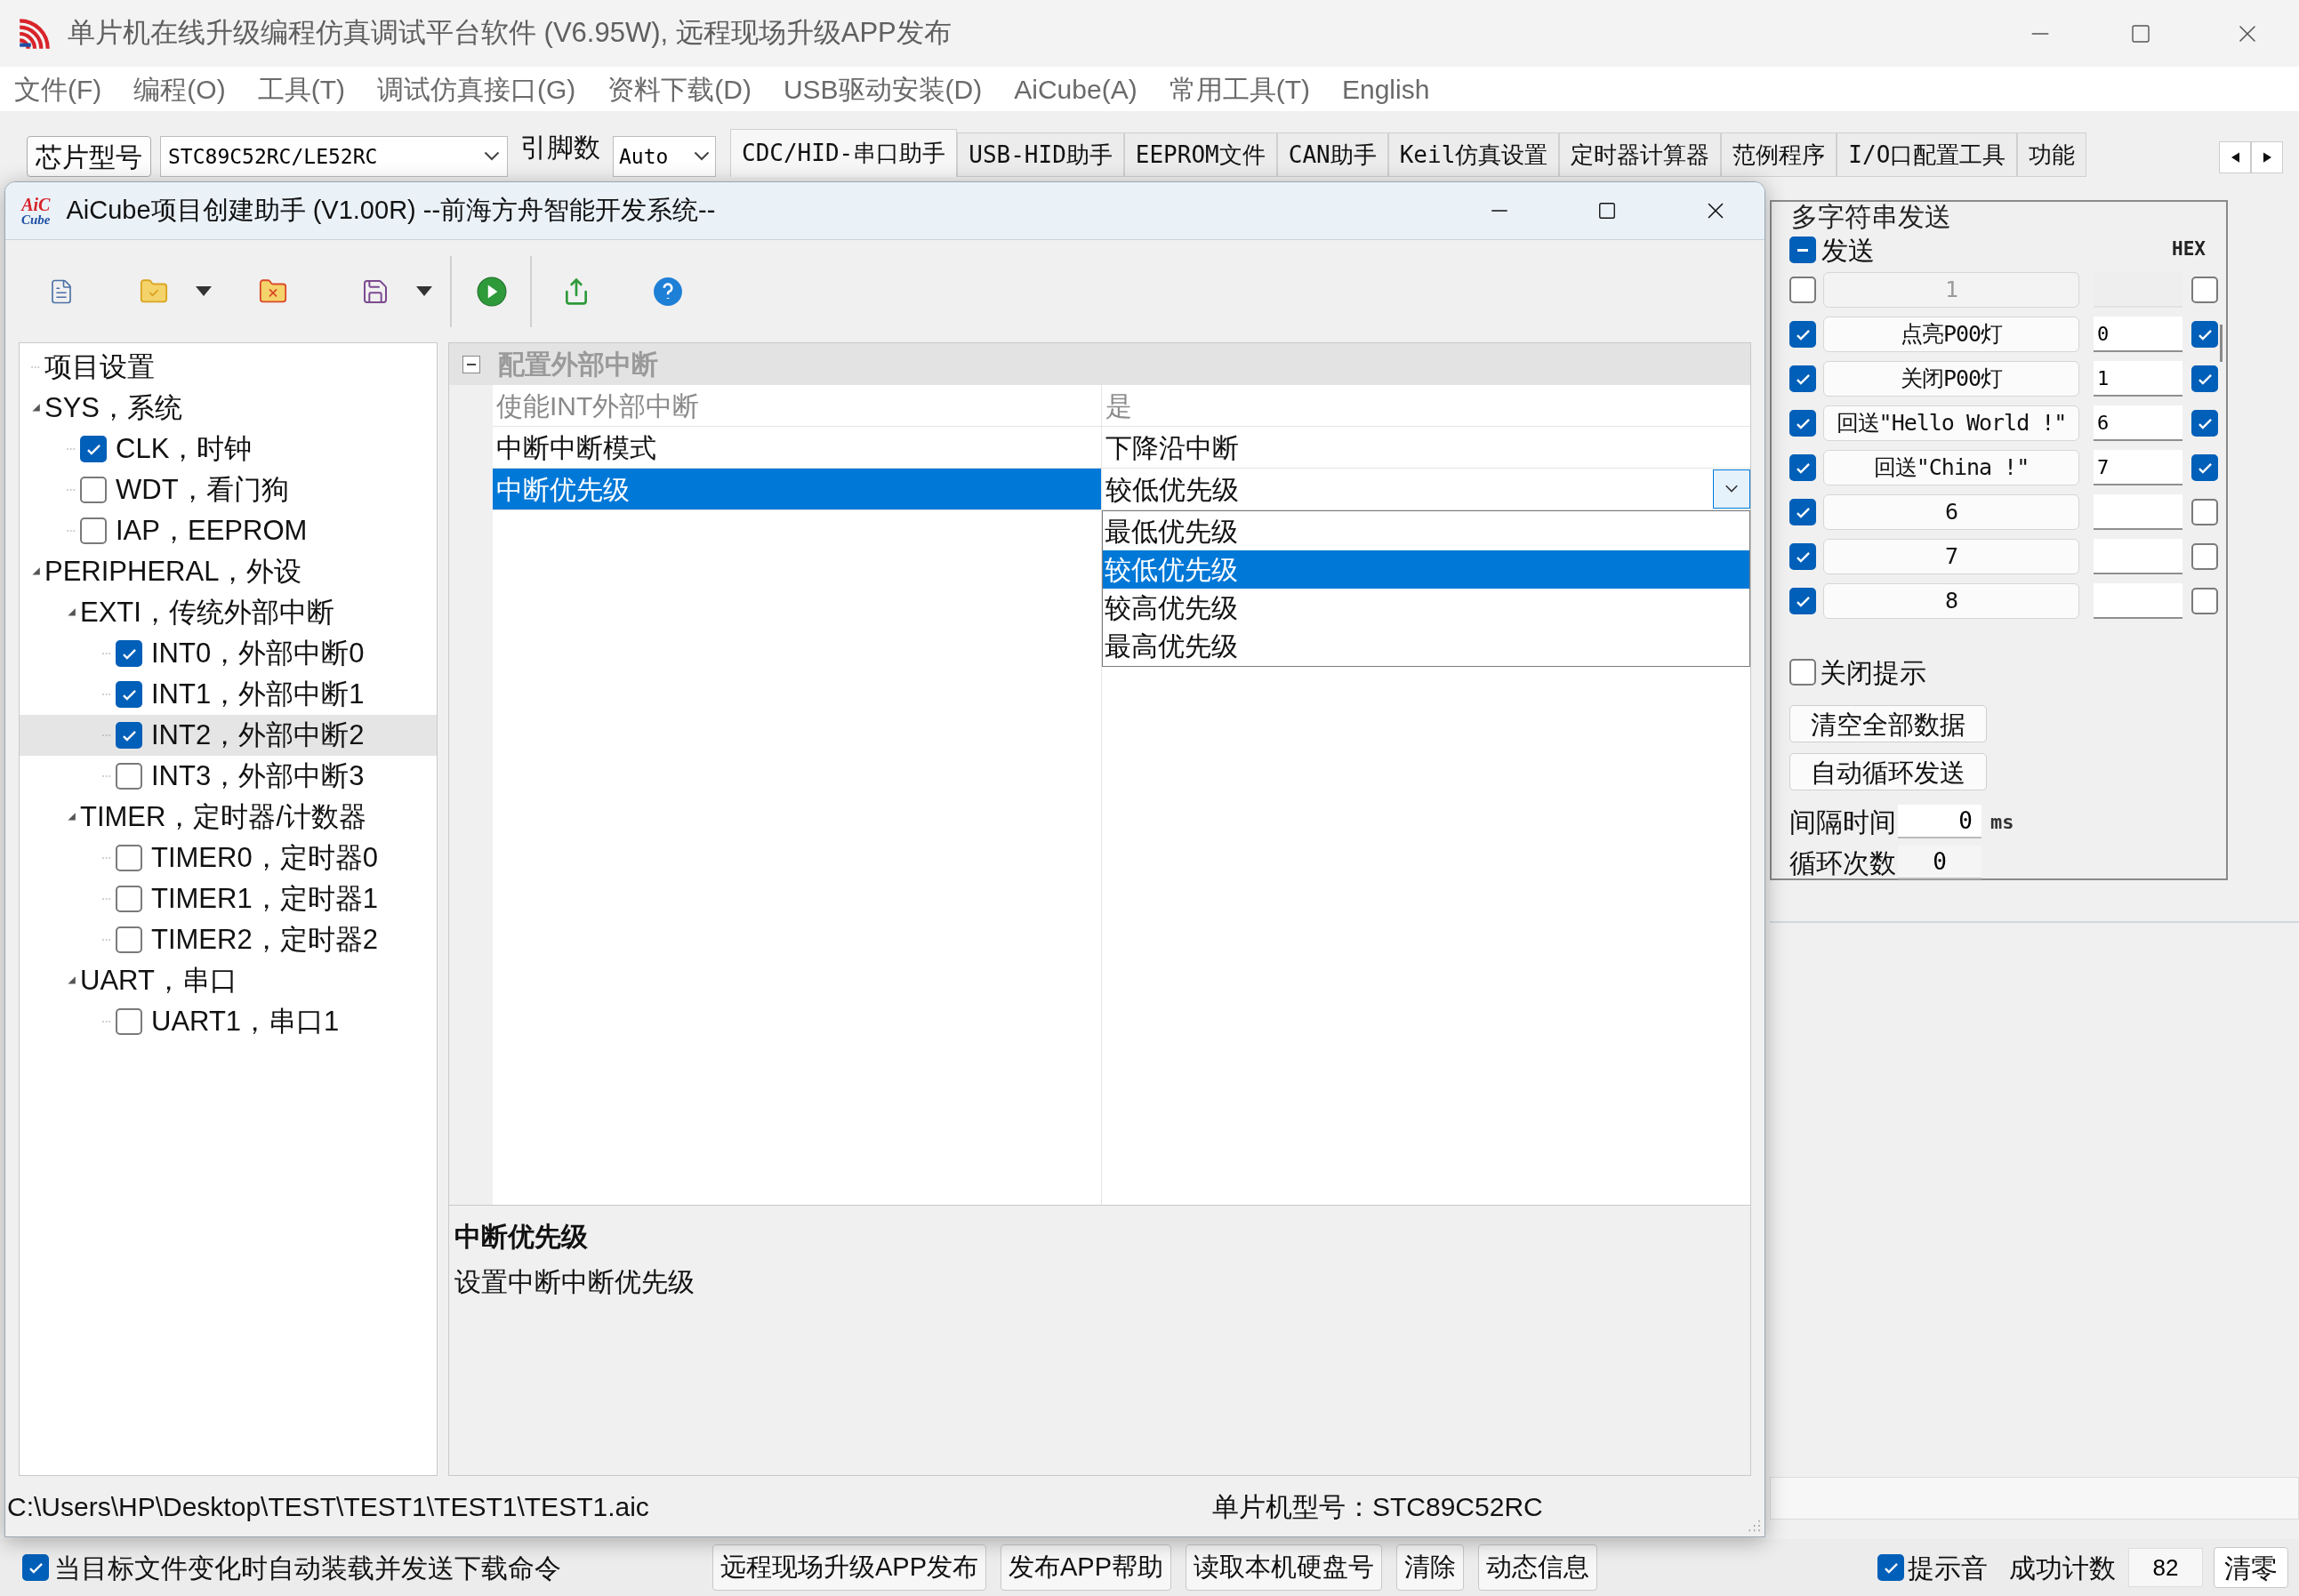 The height and width of the screenshot is (1596, 2299). Describe the element at coordinates (2138, 467) in the screenshot. I see `hex-value-field: 7` at that location.